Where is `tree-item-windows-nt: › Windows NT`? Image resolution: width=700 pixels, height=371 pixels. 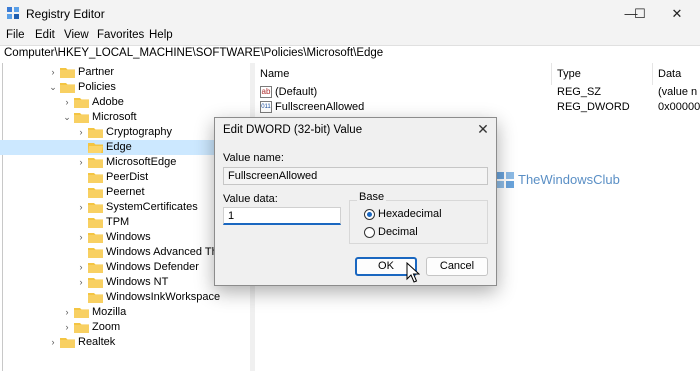
tree-item-windows-nt: › Windows NT is located at coordinates (125, 282).